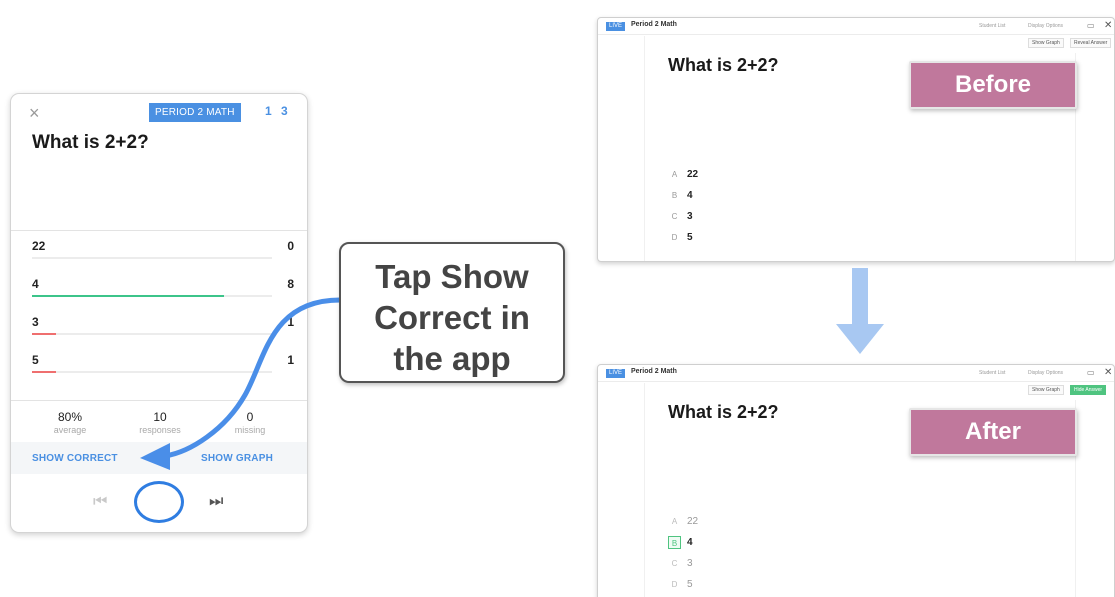 This screenshot has width=1115, height=597. What do you see at coordinates (163, 330) in the screenshot?
I see `answer-row: 3 1` at bounding box center [163, 330].